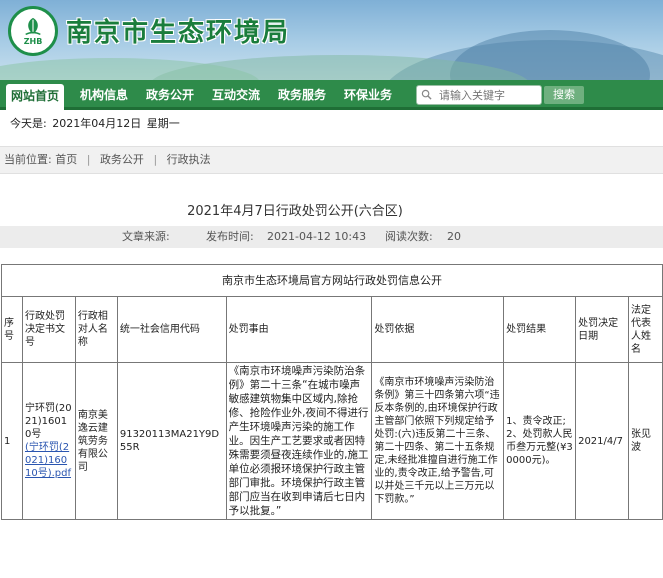  Describe the element at coordinates (332, 280) in the screenshot. I see `table-caption: 南京市生态环境局官方网站行政处罚信息公开` at that location.